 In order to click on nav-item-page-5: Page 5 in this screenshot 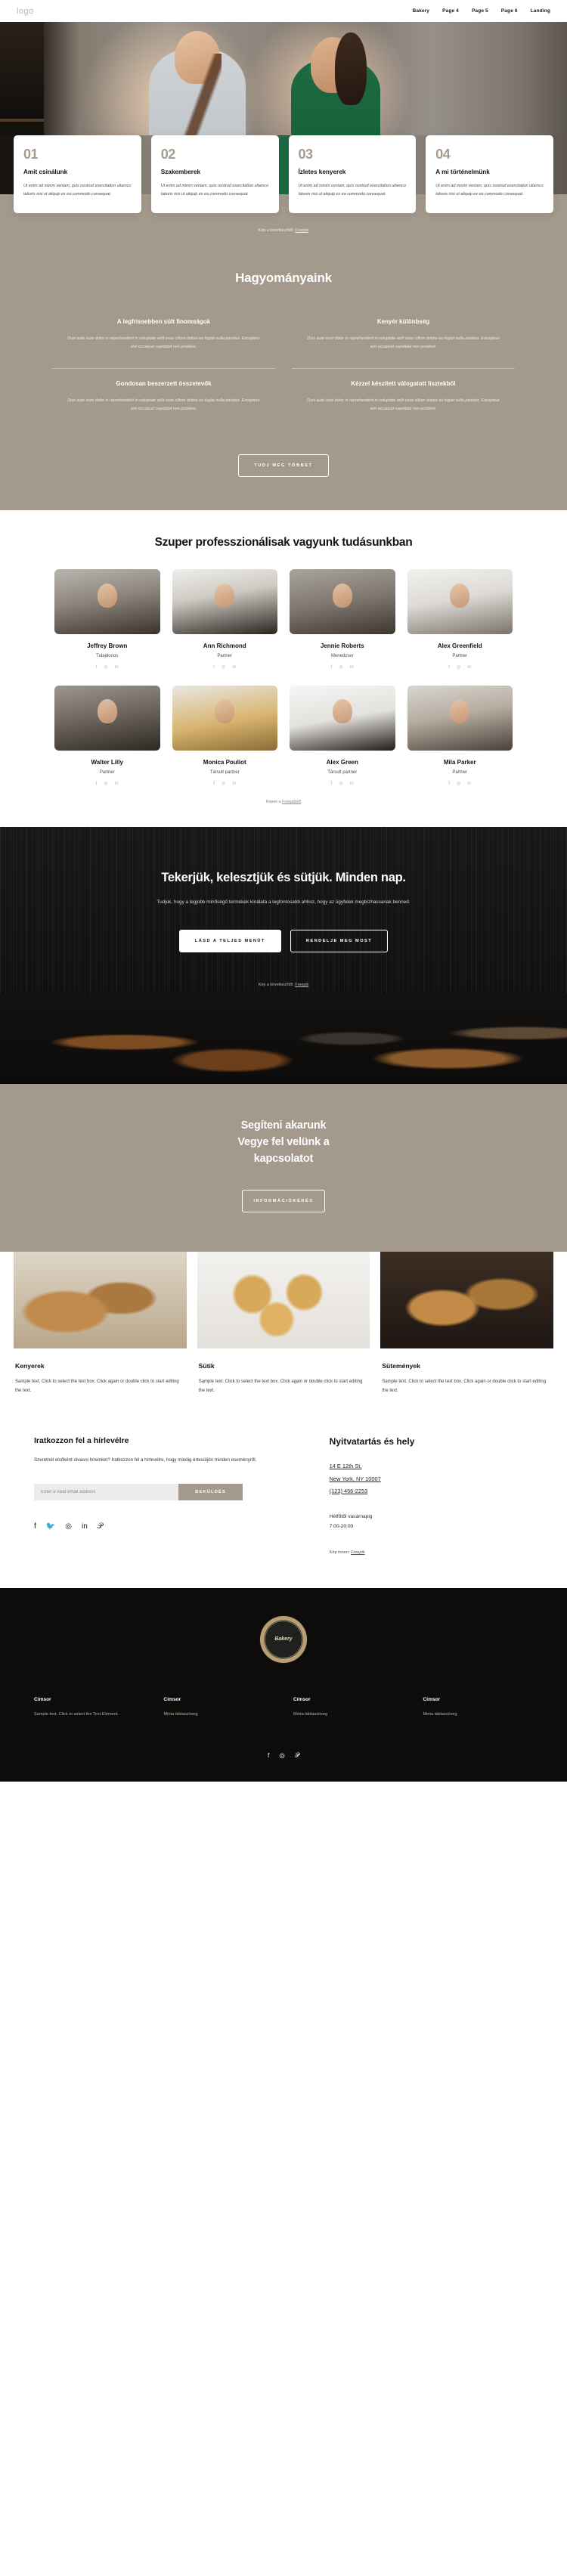, I will do `click(480, 11)`.